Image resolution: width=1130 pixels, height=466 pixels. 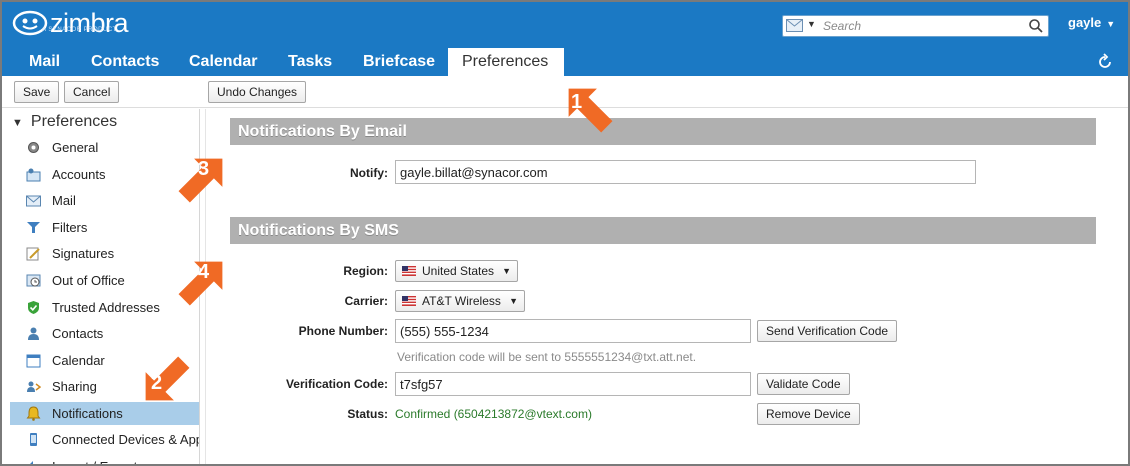 I want to click on sidebar-item-label: Sharing, so click(x=74, y=386).